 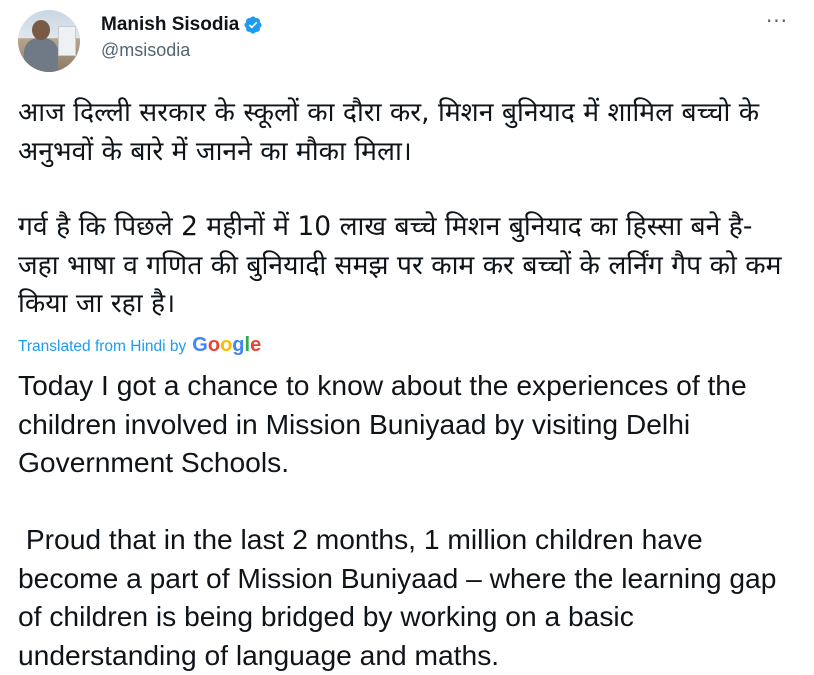 What do you see at coordinates (777, 23) in the screenshot?
I see `more-options-icon: ···` at bounding box center [777, 23].